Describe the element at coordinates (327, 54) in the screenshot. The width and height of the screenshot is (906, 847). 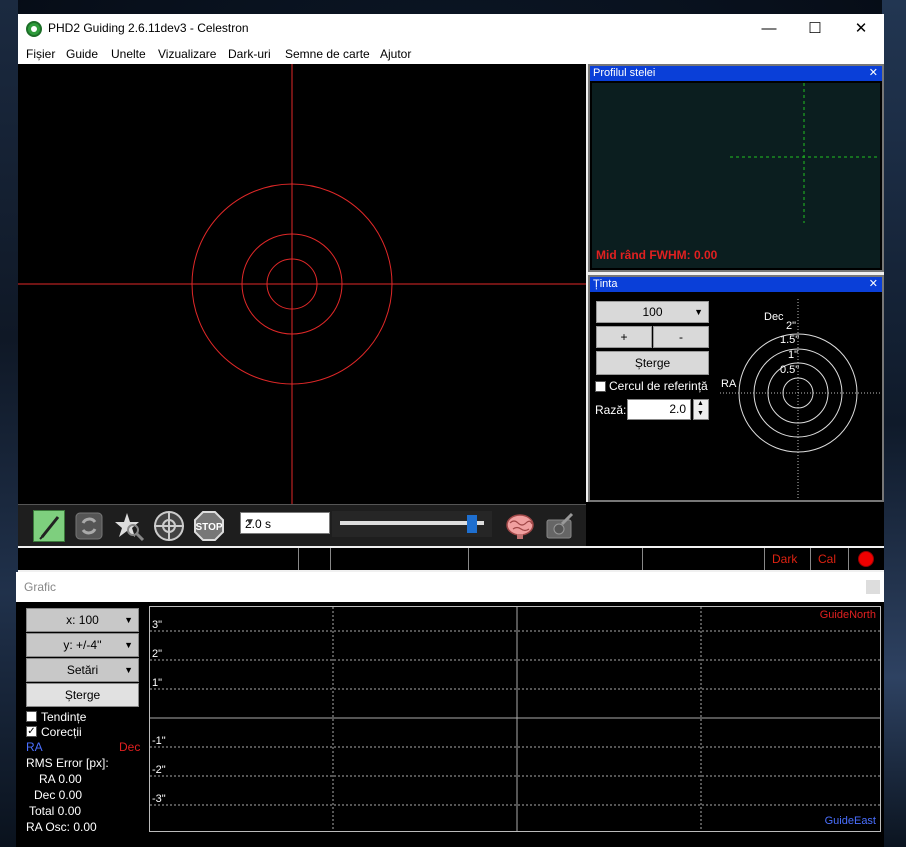
I see `menu-bookmarks: Semne de carte` at that location.